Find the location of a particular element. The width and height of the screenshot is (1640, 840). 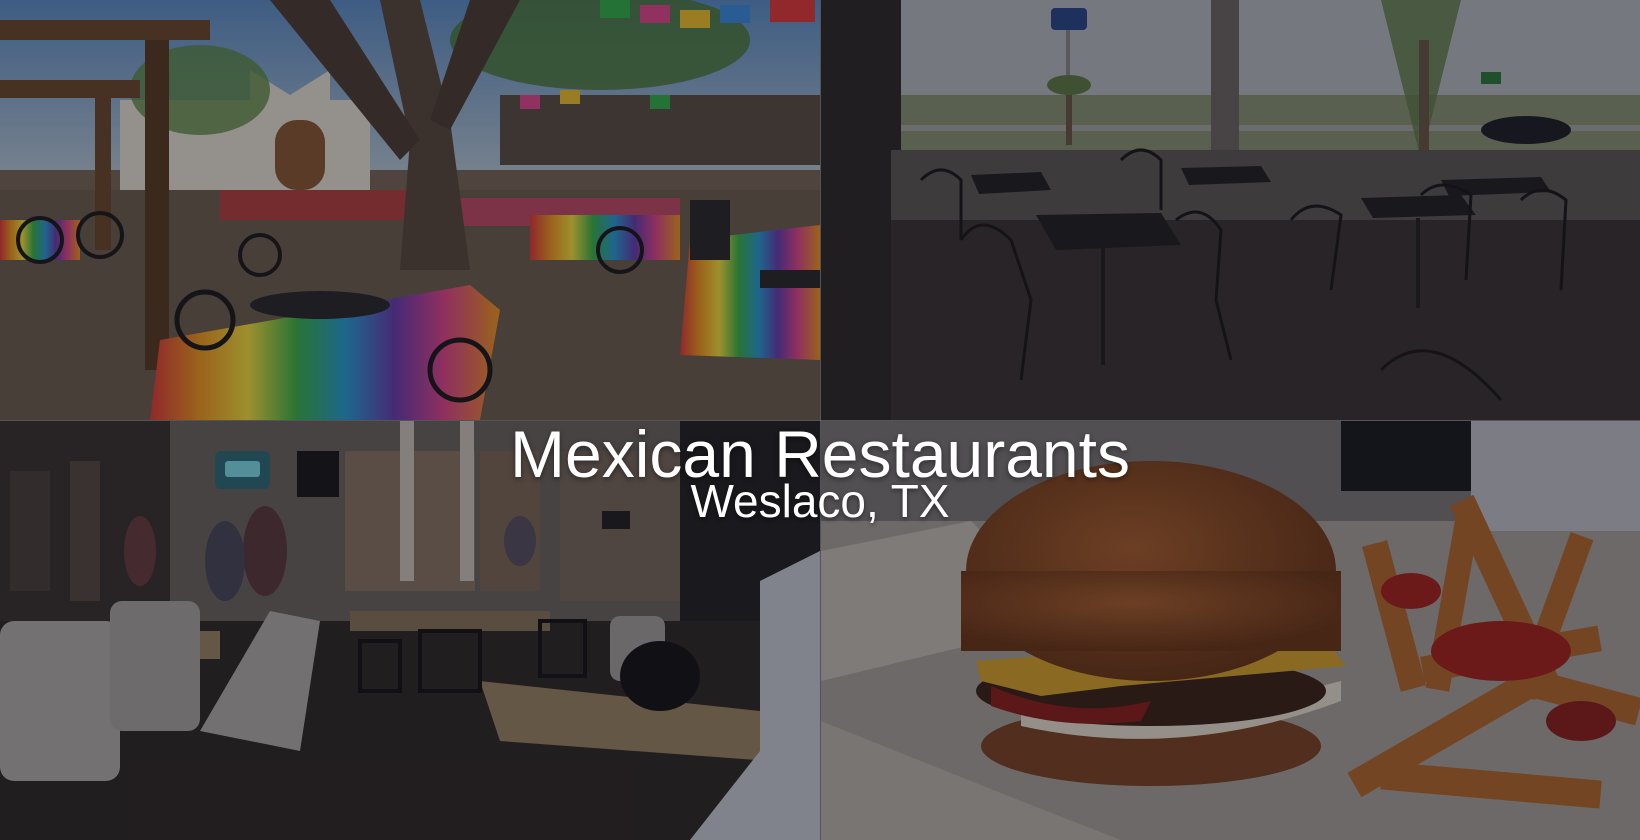

location-subtitle: Weslaco, TX is located at coordinates (820, 501).